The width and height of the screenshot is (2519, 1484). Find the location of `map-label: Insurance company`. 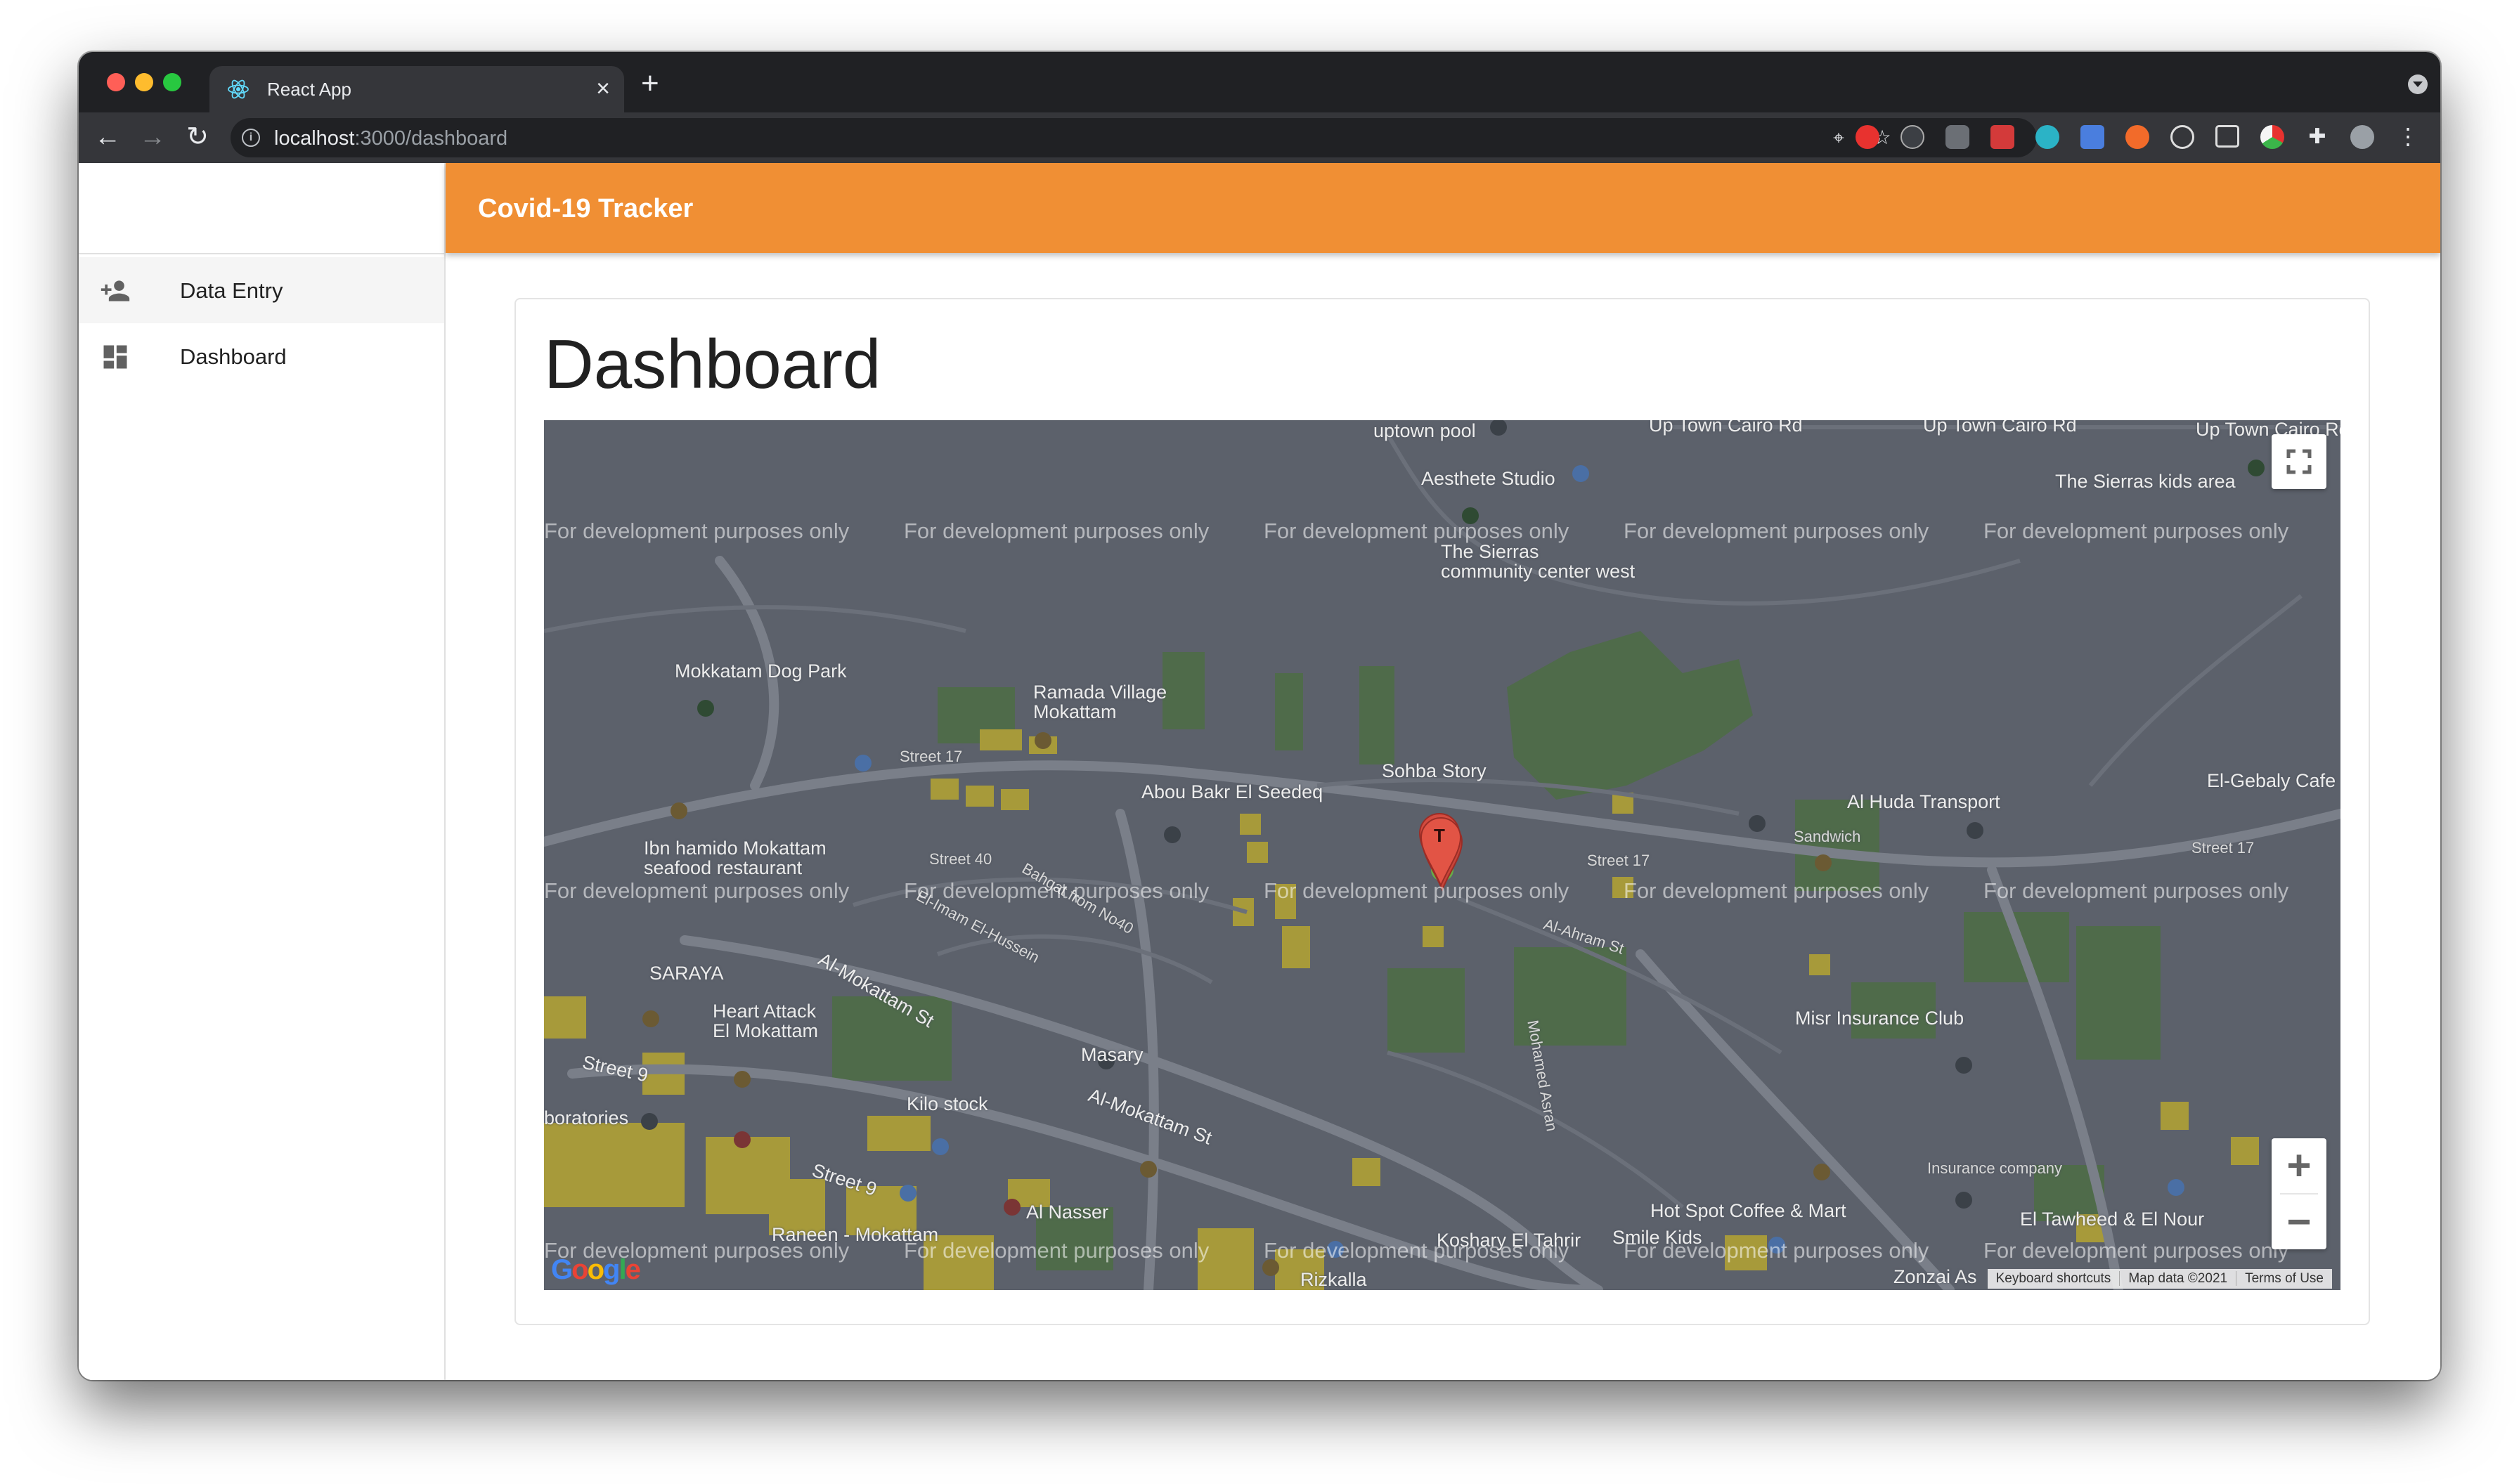

map-label: Insurance company is located at coordinates (1994, 1168).